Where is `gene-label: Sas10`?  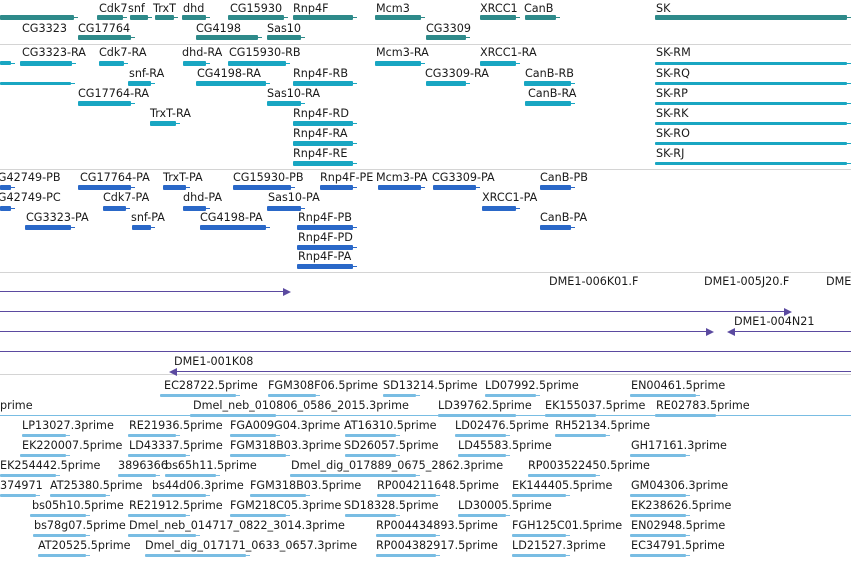 gene-label: Sas10 is located at coordinates (284, 28).